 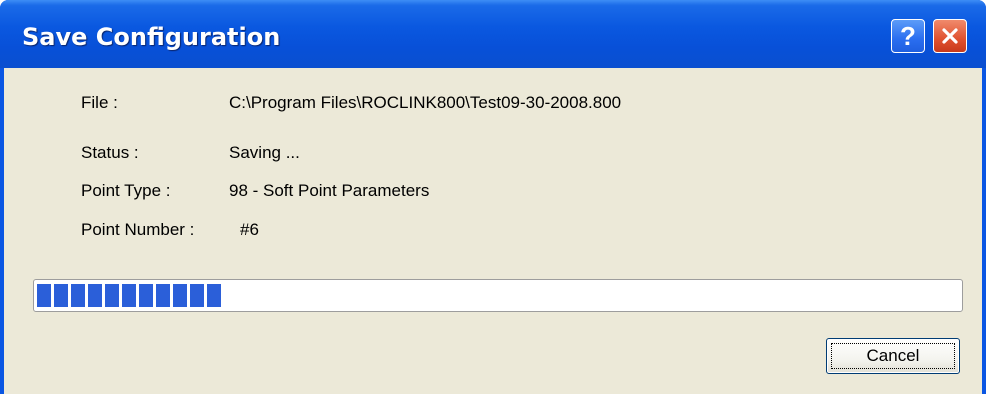 I want to click on point-number-value: #6, so click(x=249, y=229).